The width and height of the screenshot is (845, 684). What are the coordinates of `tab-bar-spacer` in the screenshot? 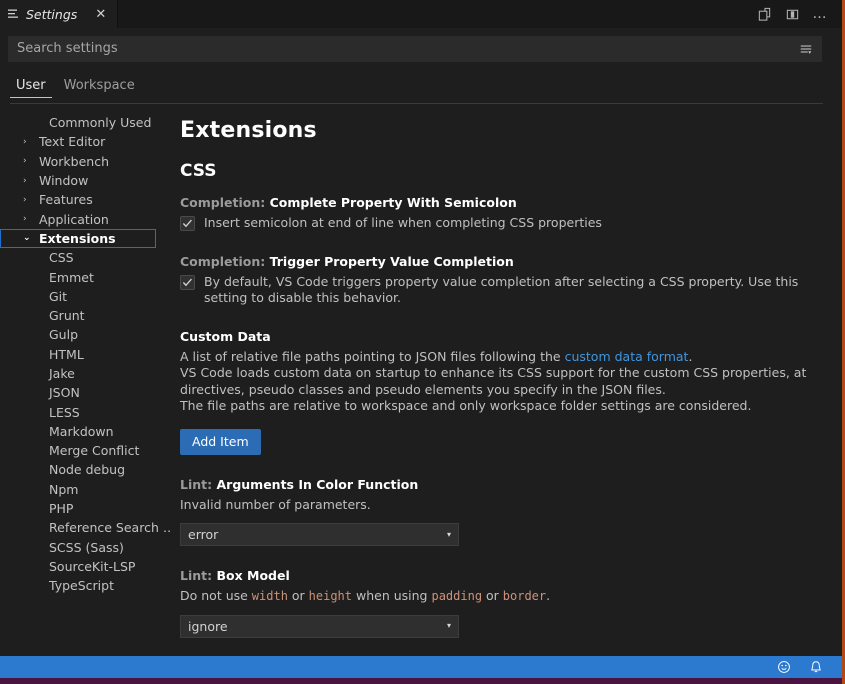 It's located at (435, 14).